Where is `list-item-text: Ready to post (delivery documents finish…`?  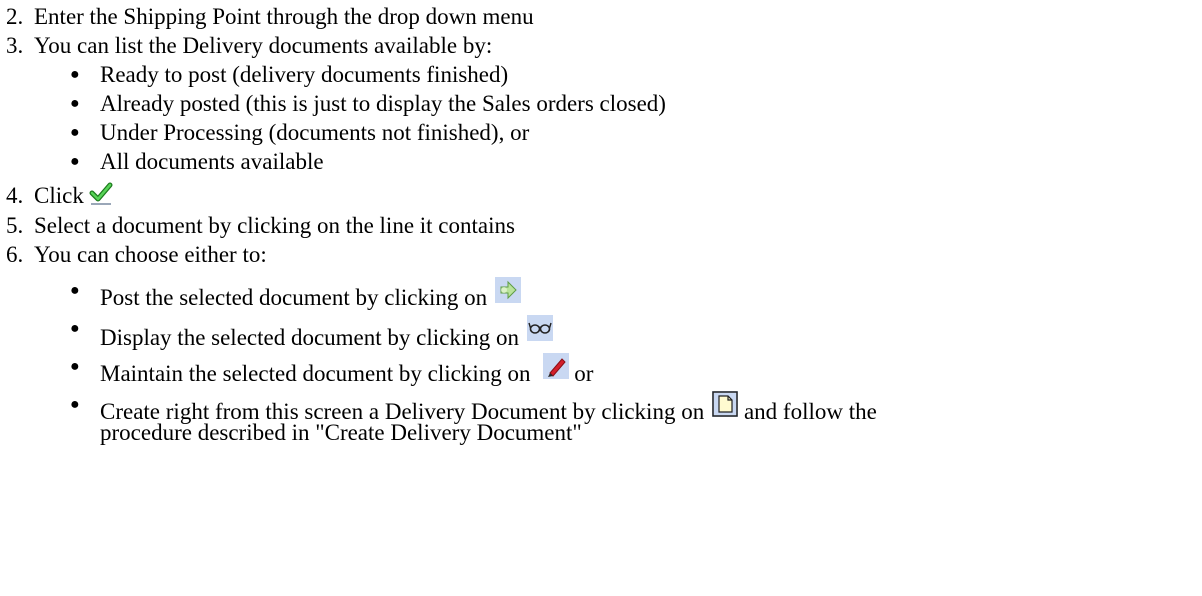 list-item-text: Ready to post (delivery documents finish… is located at coordinates (304, 74).